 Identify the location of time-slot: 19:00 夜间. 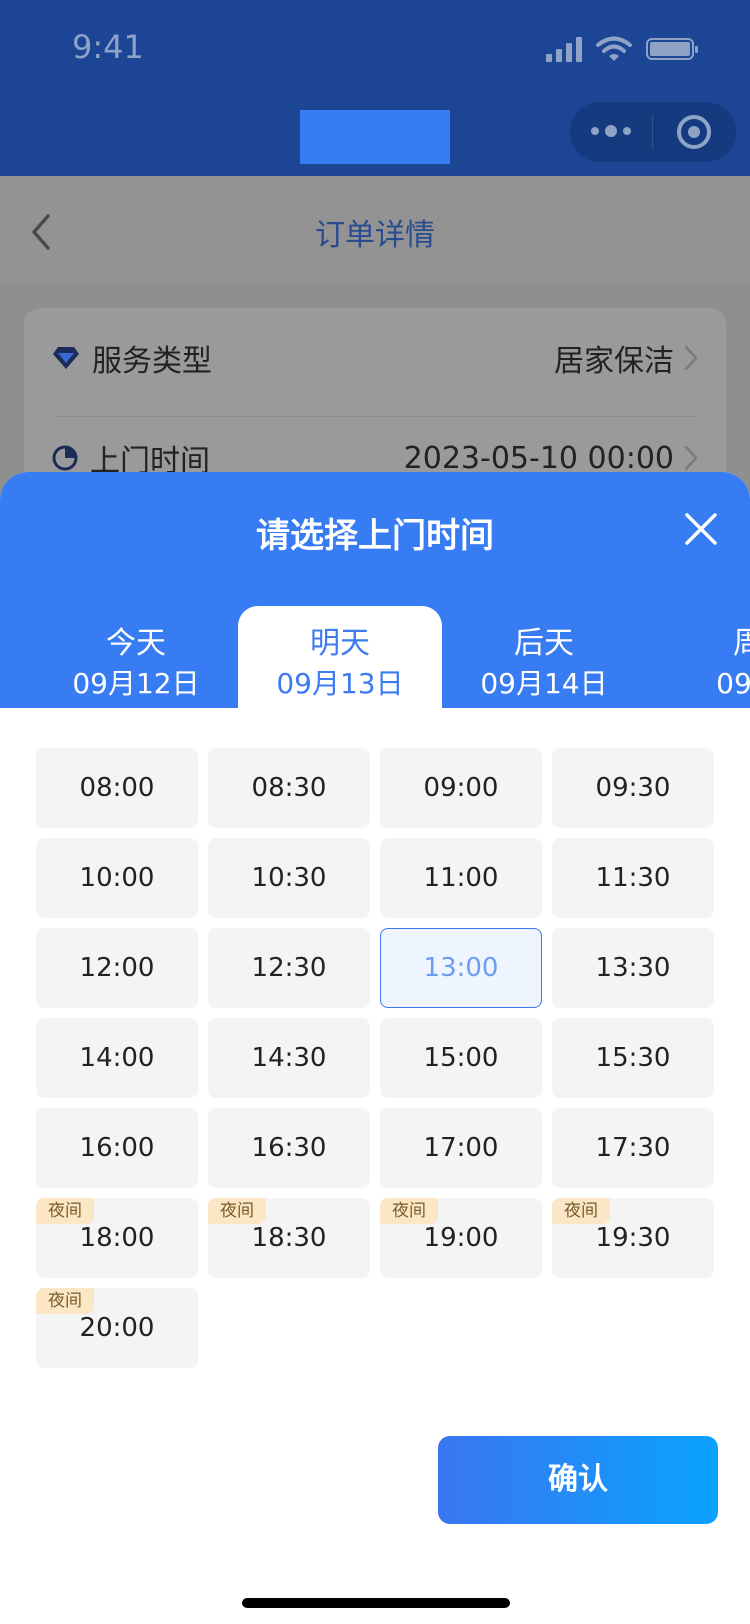
(461, 1238).